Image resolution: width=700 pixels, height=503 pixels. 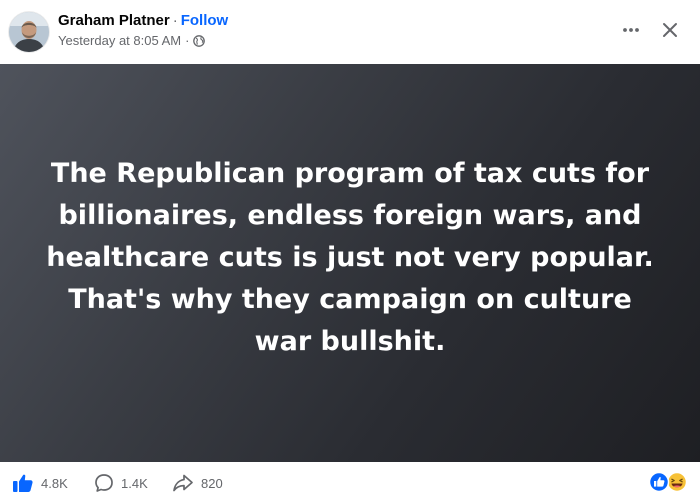 I want to click on post-footer: 4.8K 1.4K 820, so click(x=350, y=482).